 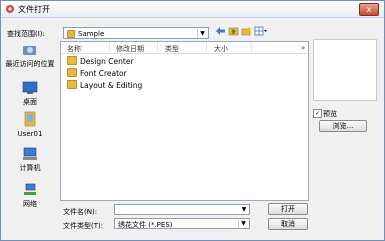 I want to click on column-name: 名称, so click(x=74, y=49).